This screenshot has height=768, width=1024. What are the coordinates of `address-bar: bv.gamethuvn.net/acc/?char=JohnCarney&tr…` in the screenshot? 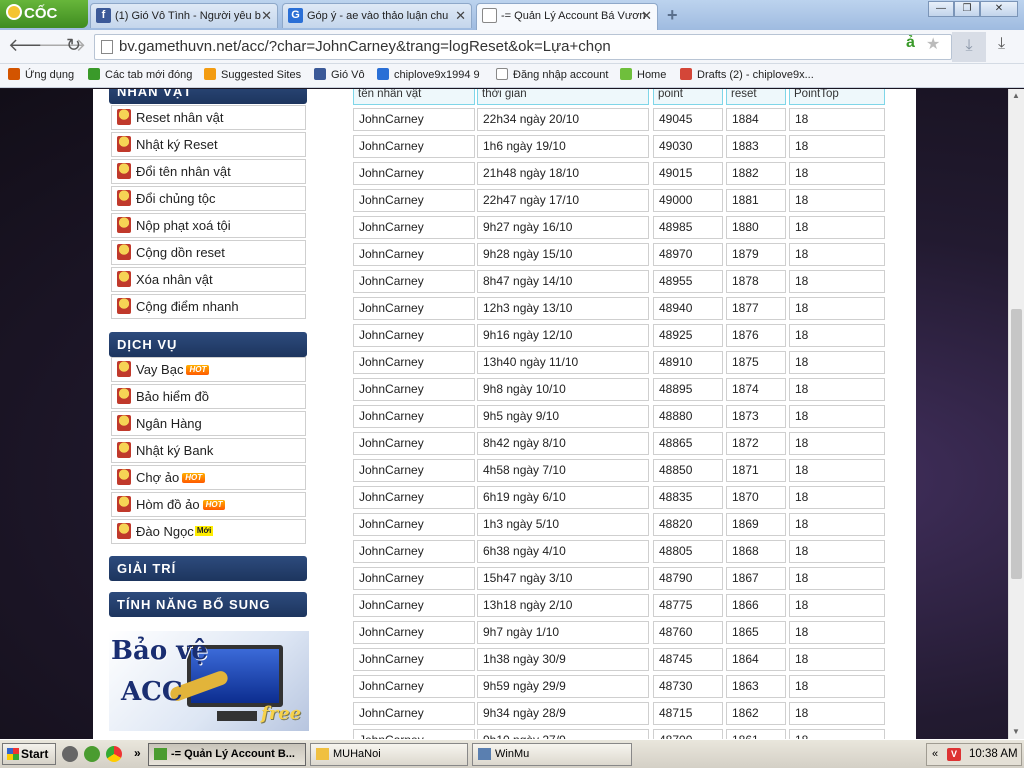 It's located at (523, 47).